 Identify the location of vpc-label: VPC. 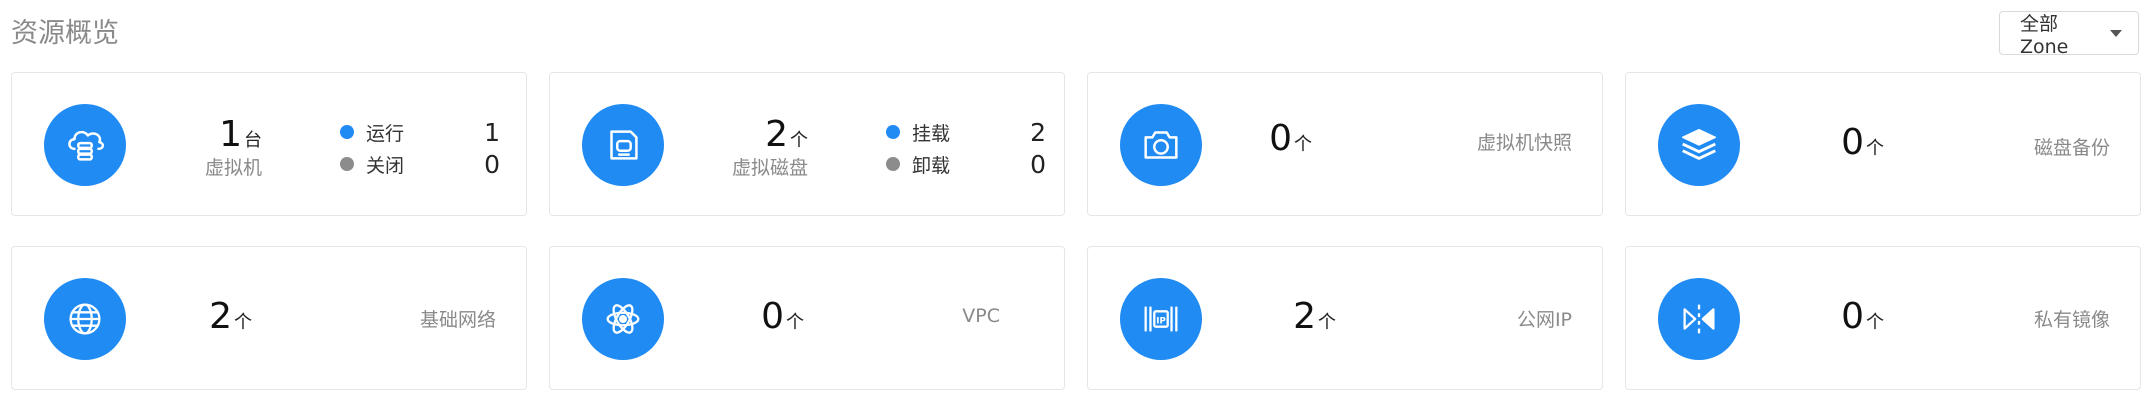
(981, 316).